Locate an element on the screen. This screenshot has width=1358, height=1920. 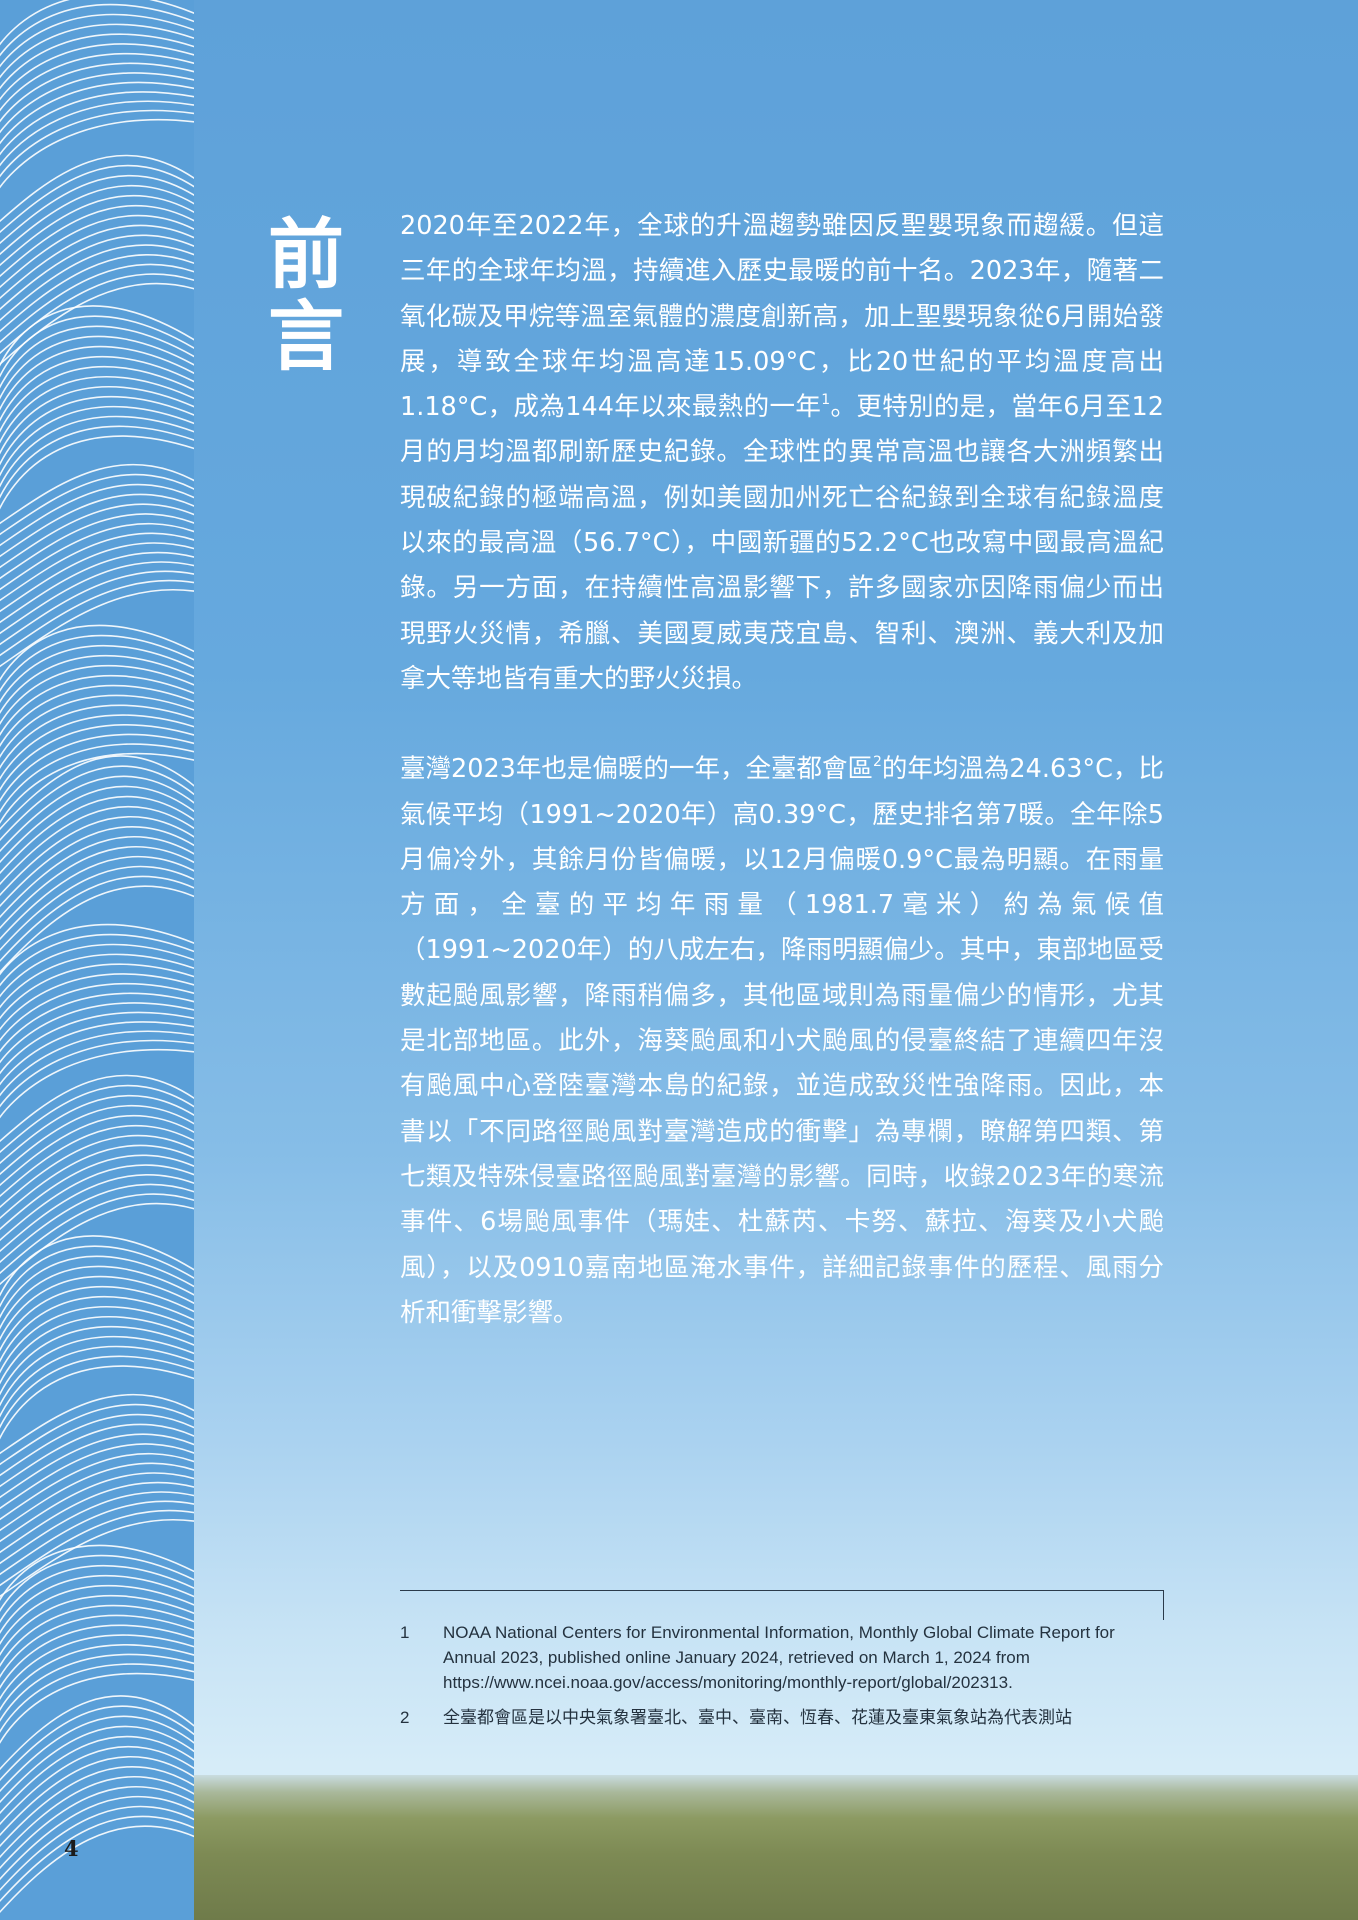
footnote-number: 2 is located at coordinates (405, 1717).